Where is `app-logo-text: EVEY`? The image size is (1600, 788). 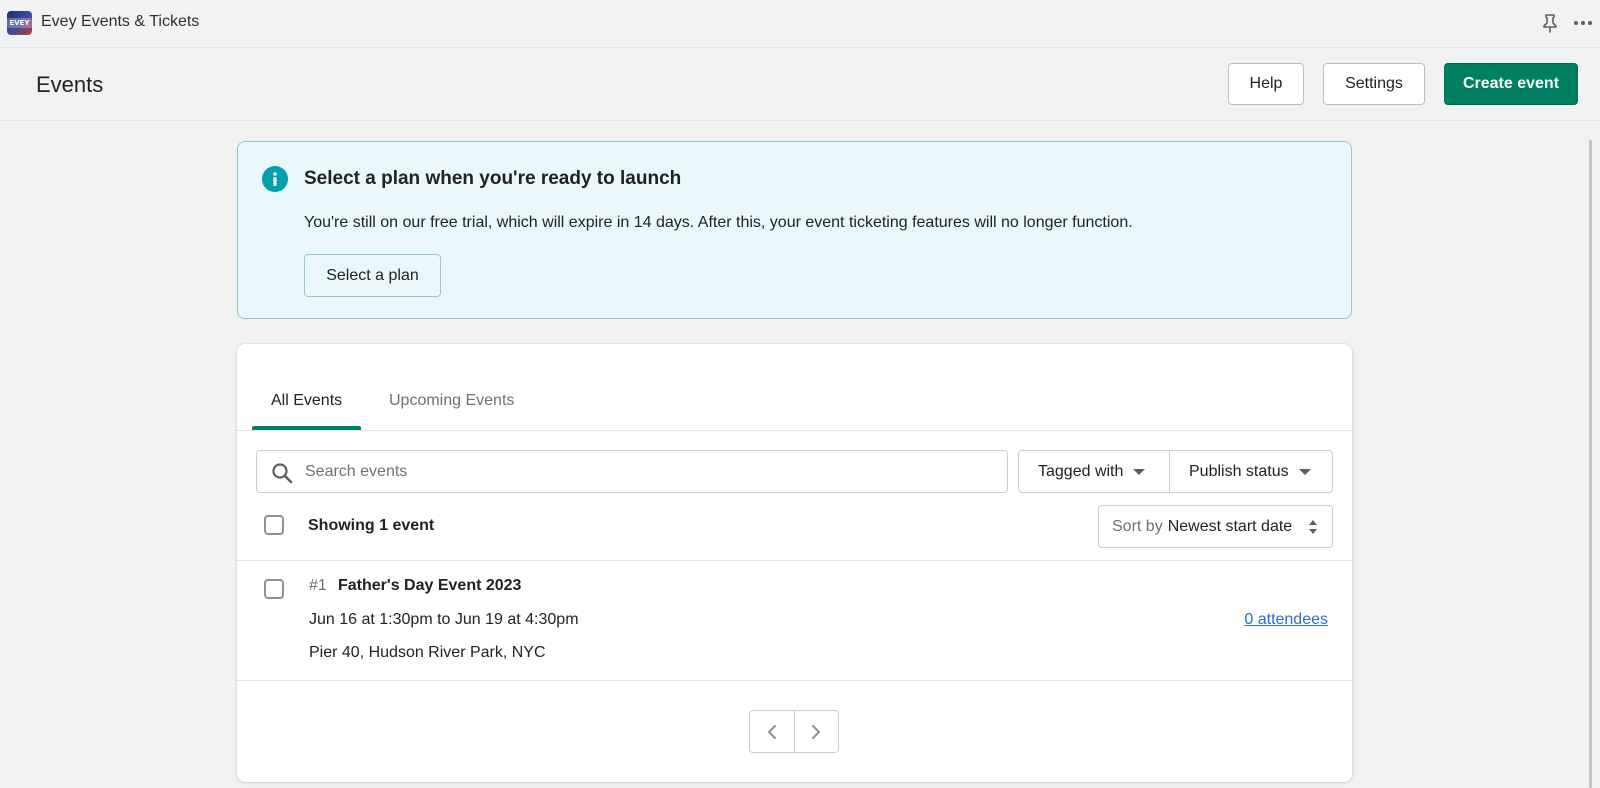
app-logo-text: EVEY is located at coordinates (19, 23).